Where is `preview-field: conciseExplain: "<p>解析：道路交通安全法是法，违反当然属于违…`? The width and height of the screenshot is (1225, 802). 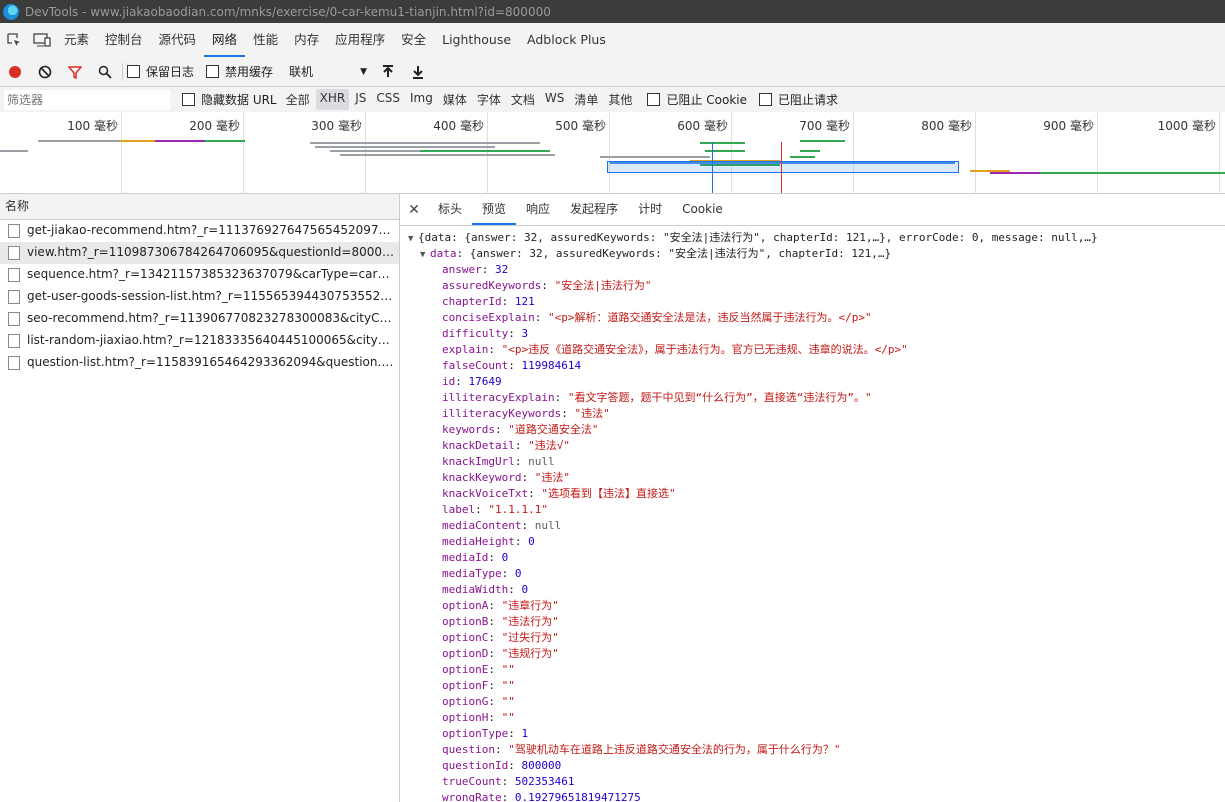
preview-field: conciseExplain: "<p>解析：道路交通安全法是法，违反当然属于违… is located at coordinates (812, 318).